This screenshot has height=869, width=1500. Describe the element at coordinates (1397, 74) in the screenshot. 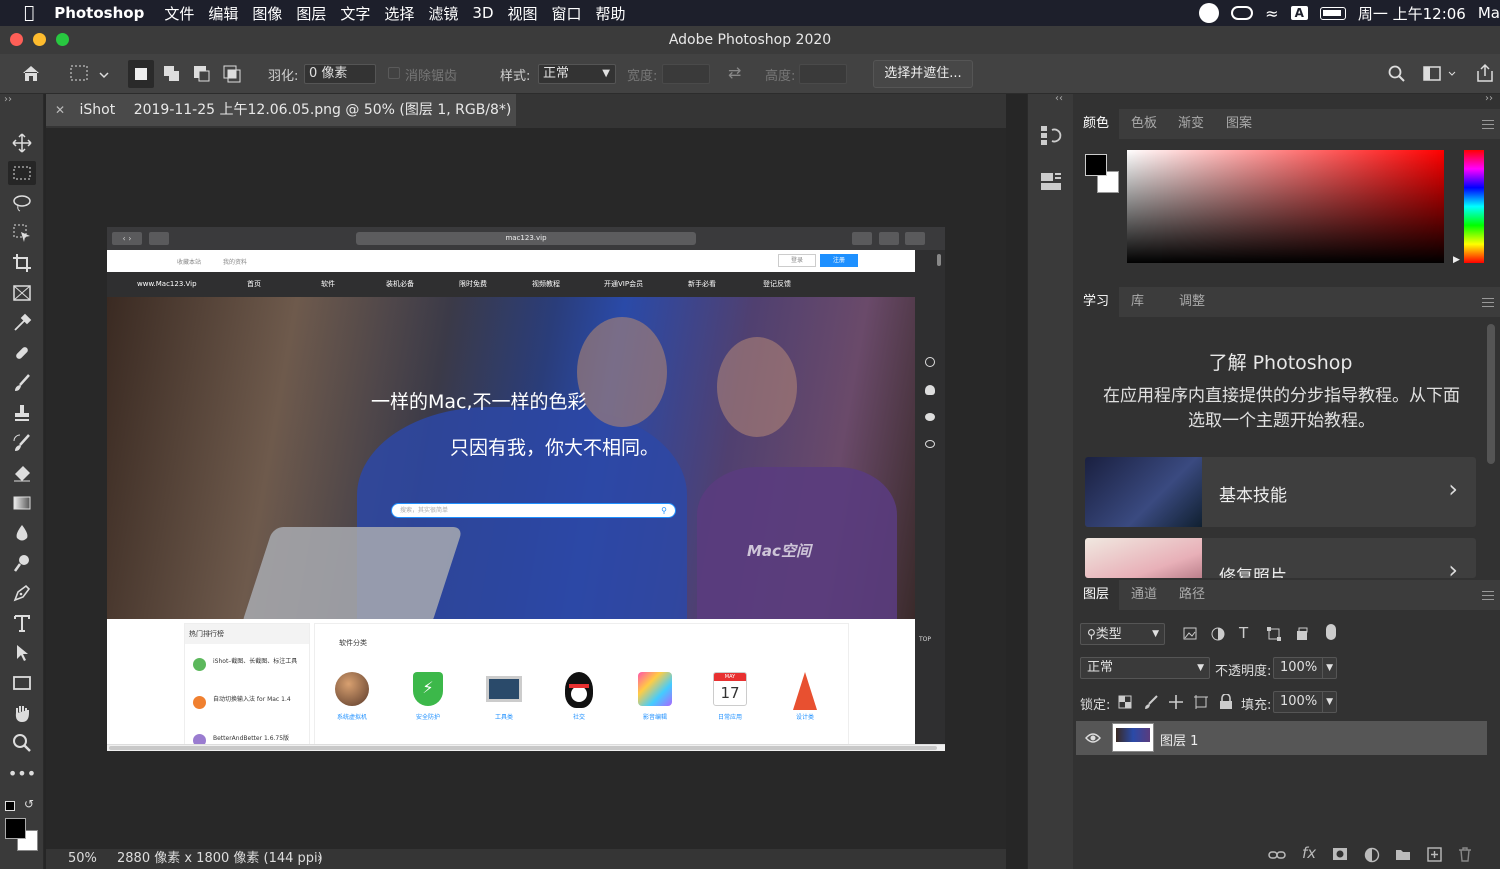

I see `search-icon` at that location.